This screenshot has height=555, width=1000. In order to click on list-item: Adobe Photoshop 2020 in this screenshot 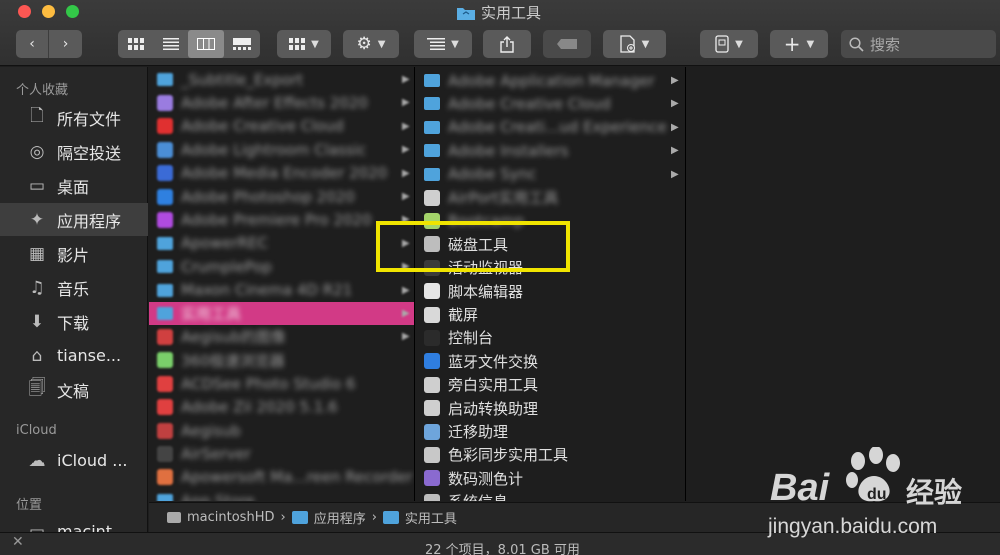, I will do `click(281, 196)`.